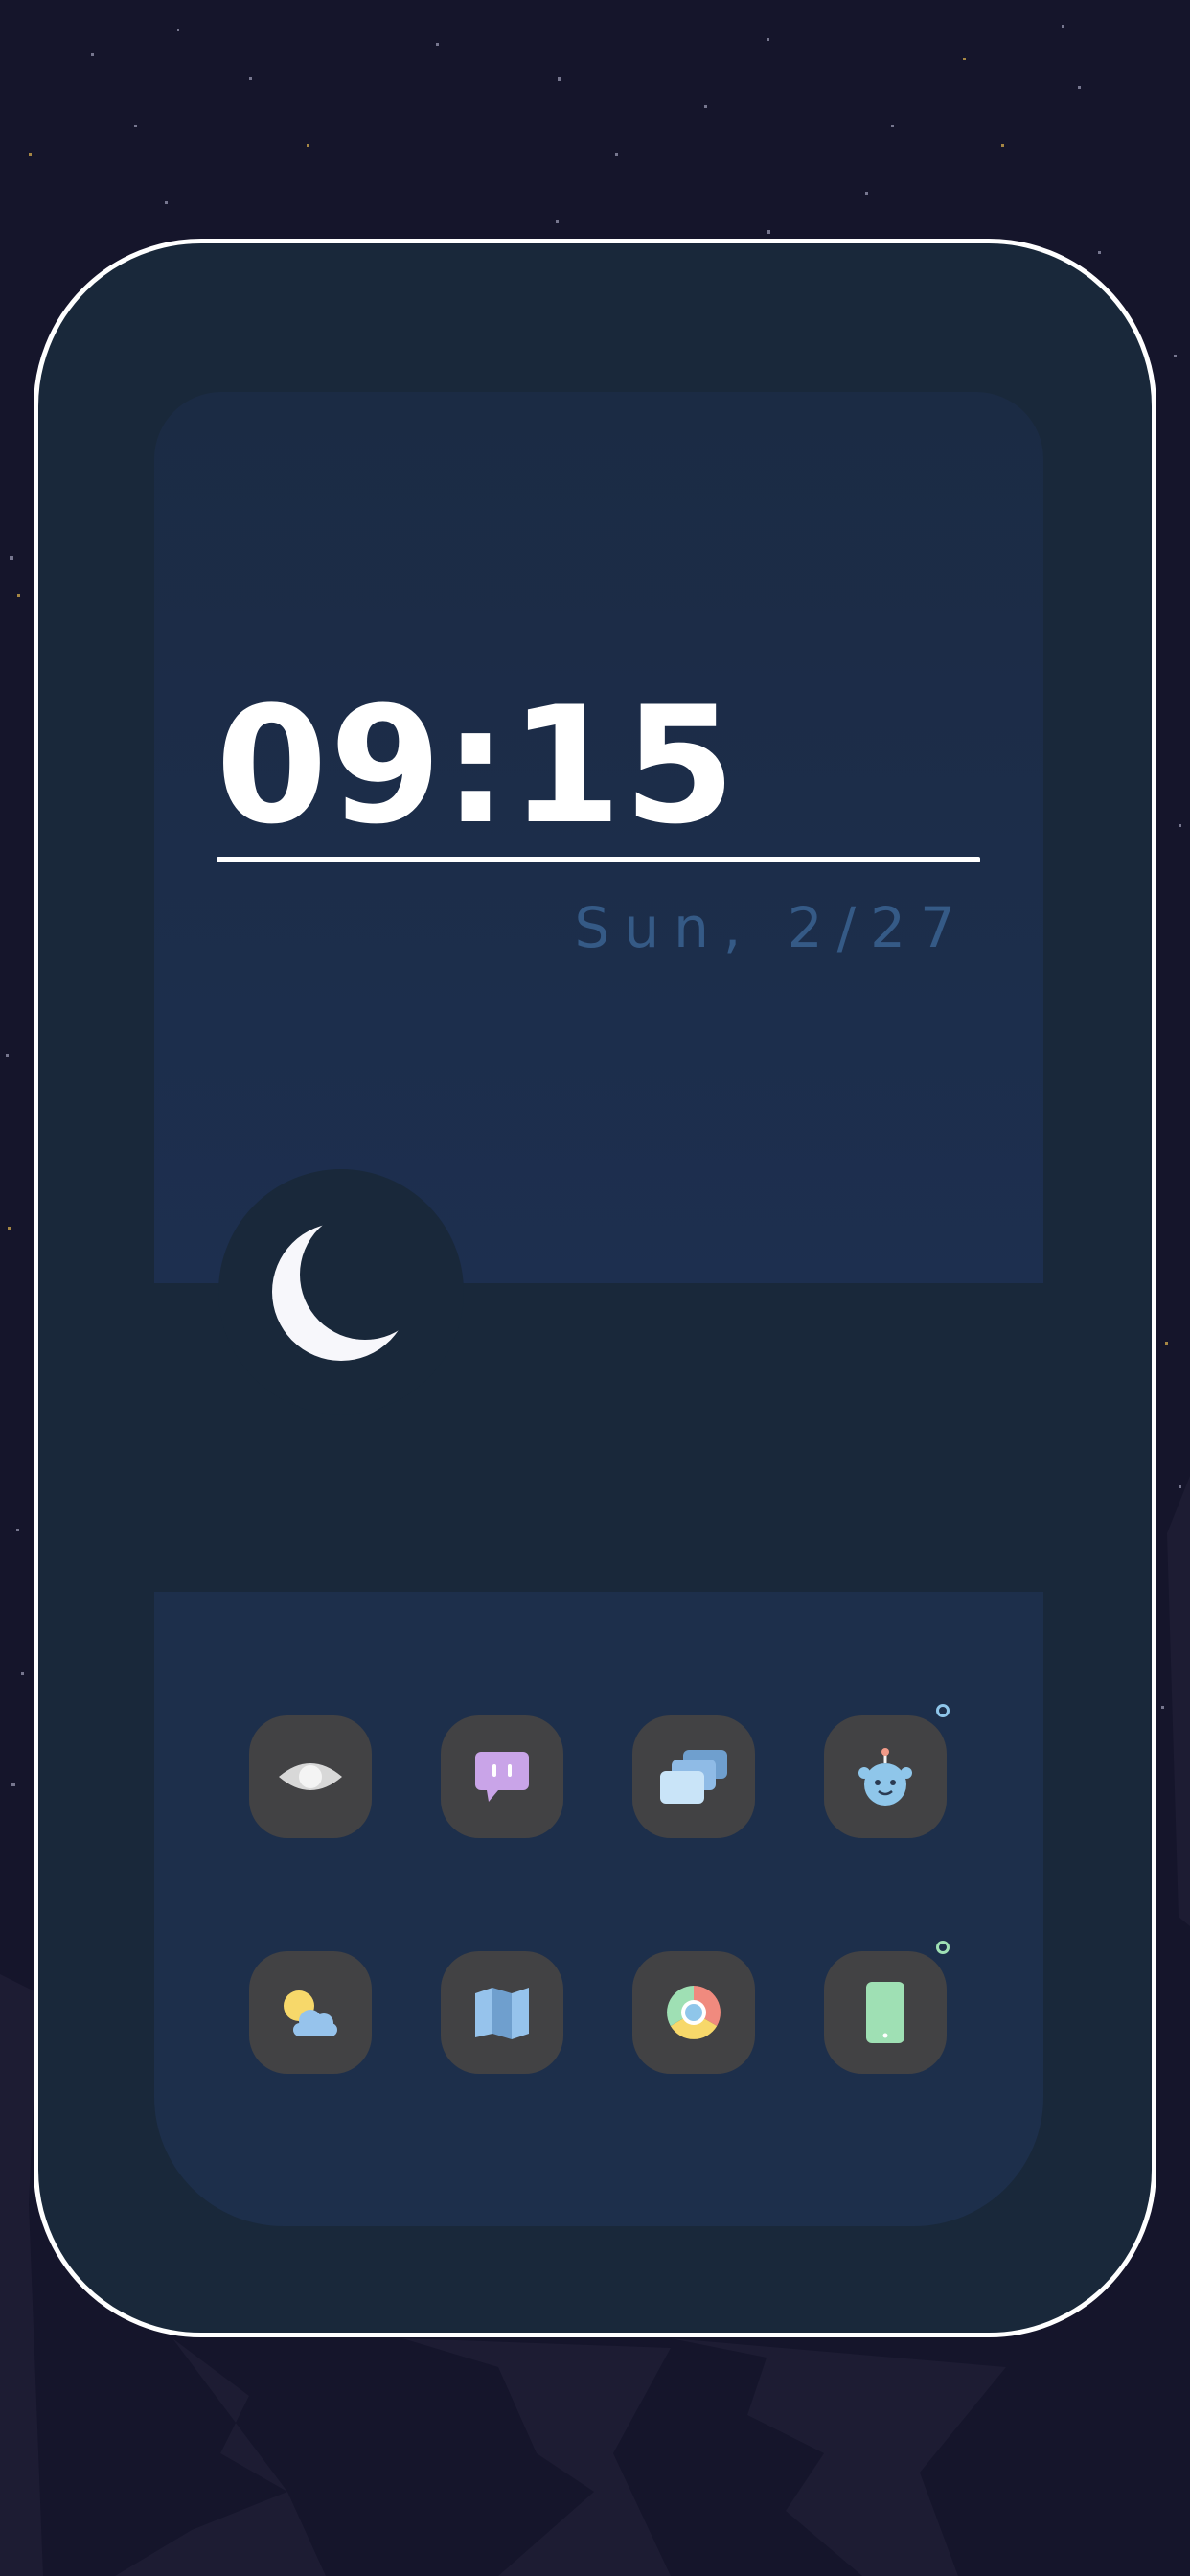 This screenshot has height=2576, width=1190. I want to click on clock-divider, so click(599, 859).